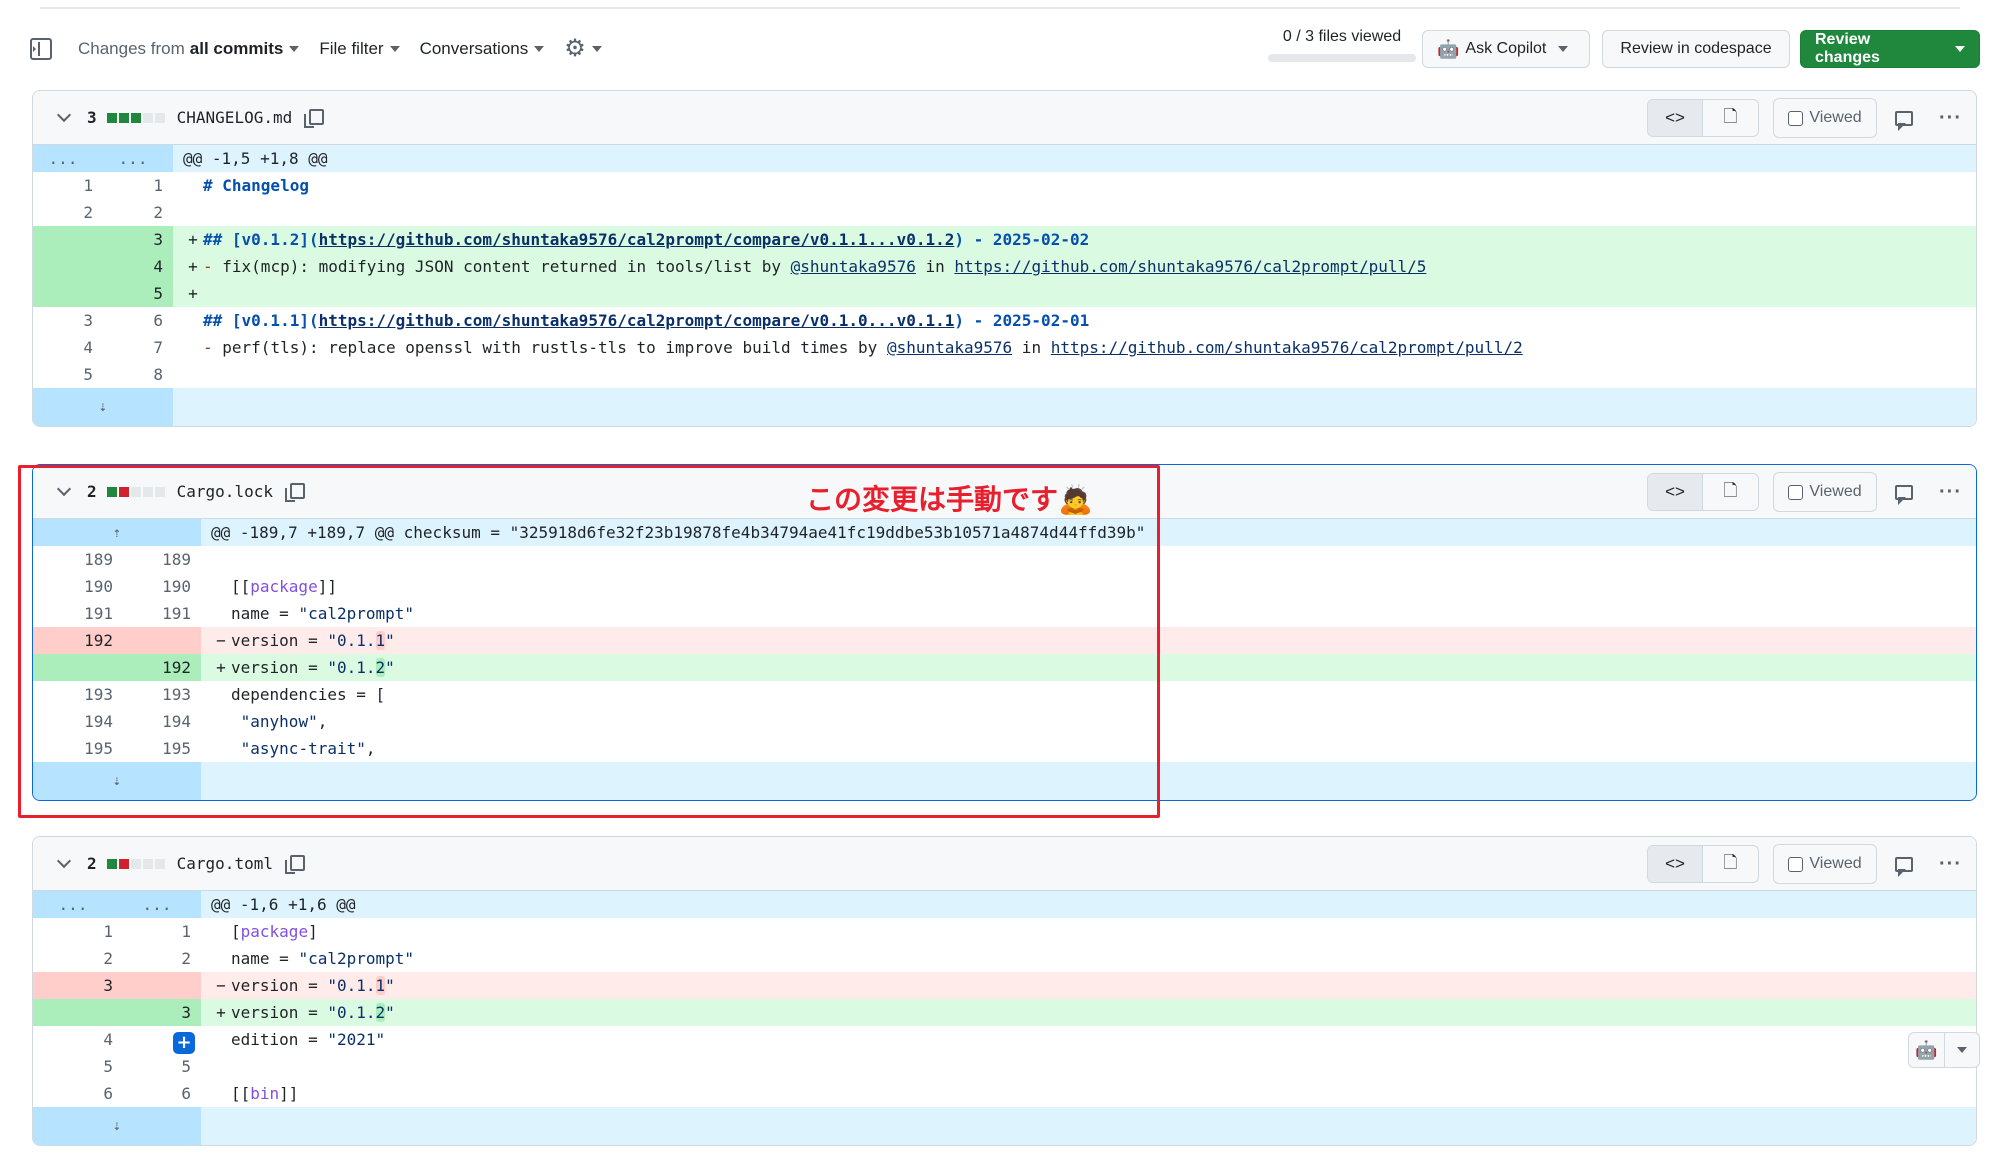 This screenshot has width=2000, height=1174. I want to click on old-line-number: 194, so click(78, 721).